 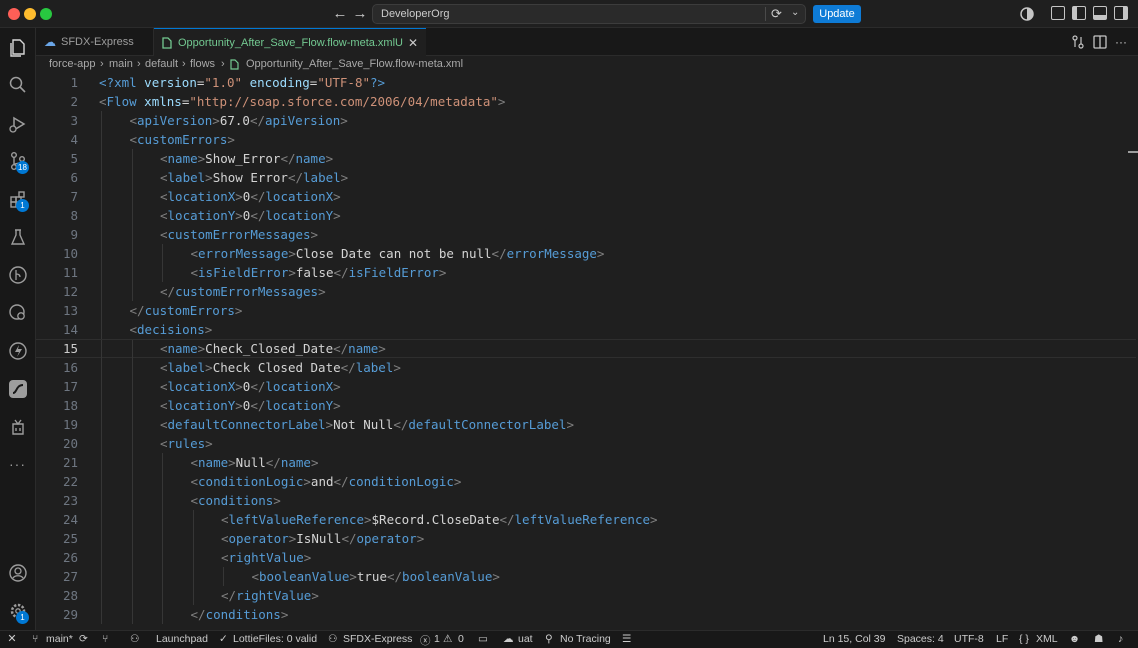 What do you see at coordinates (1047, 639) in the screenshot?
I see `language-mode: XML` at bounding box center [1047, 639].